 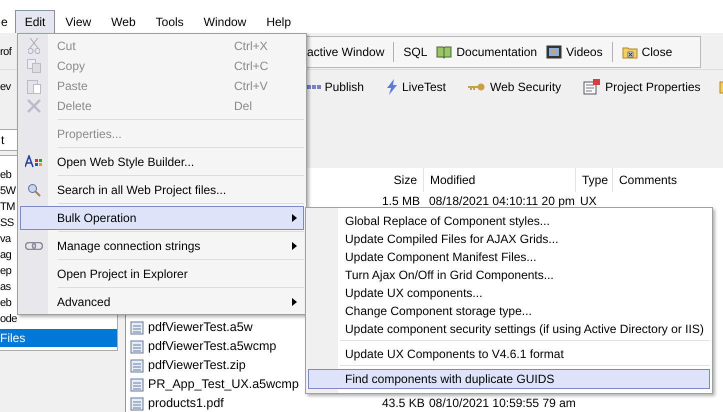 I want to click on menu-item: Update UX Components to V4.6.1 format, so click(x=509, y=353).